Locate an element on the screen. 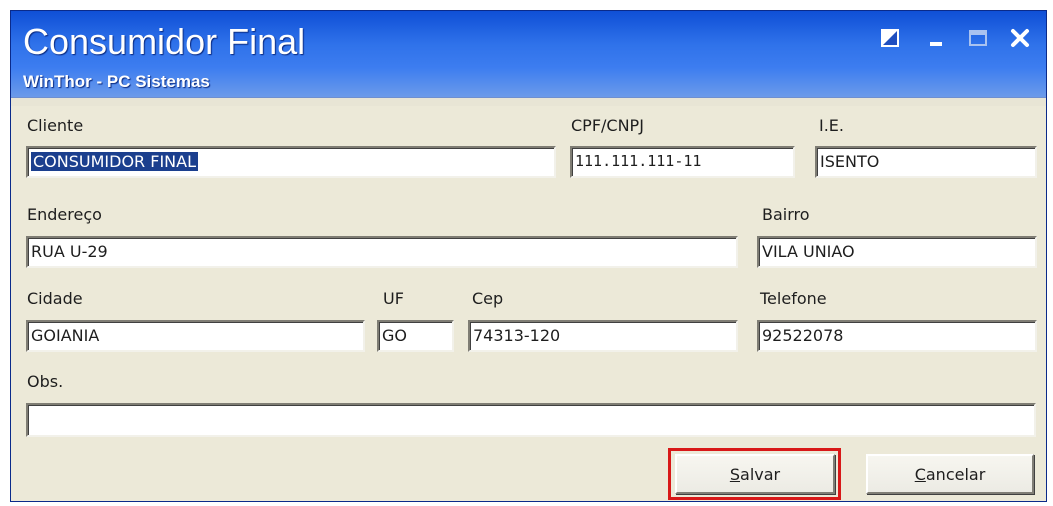 This screenshot has height=506, width=1053. salvar-label: Salvar is located at coordinates (755, 474).